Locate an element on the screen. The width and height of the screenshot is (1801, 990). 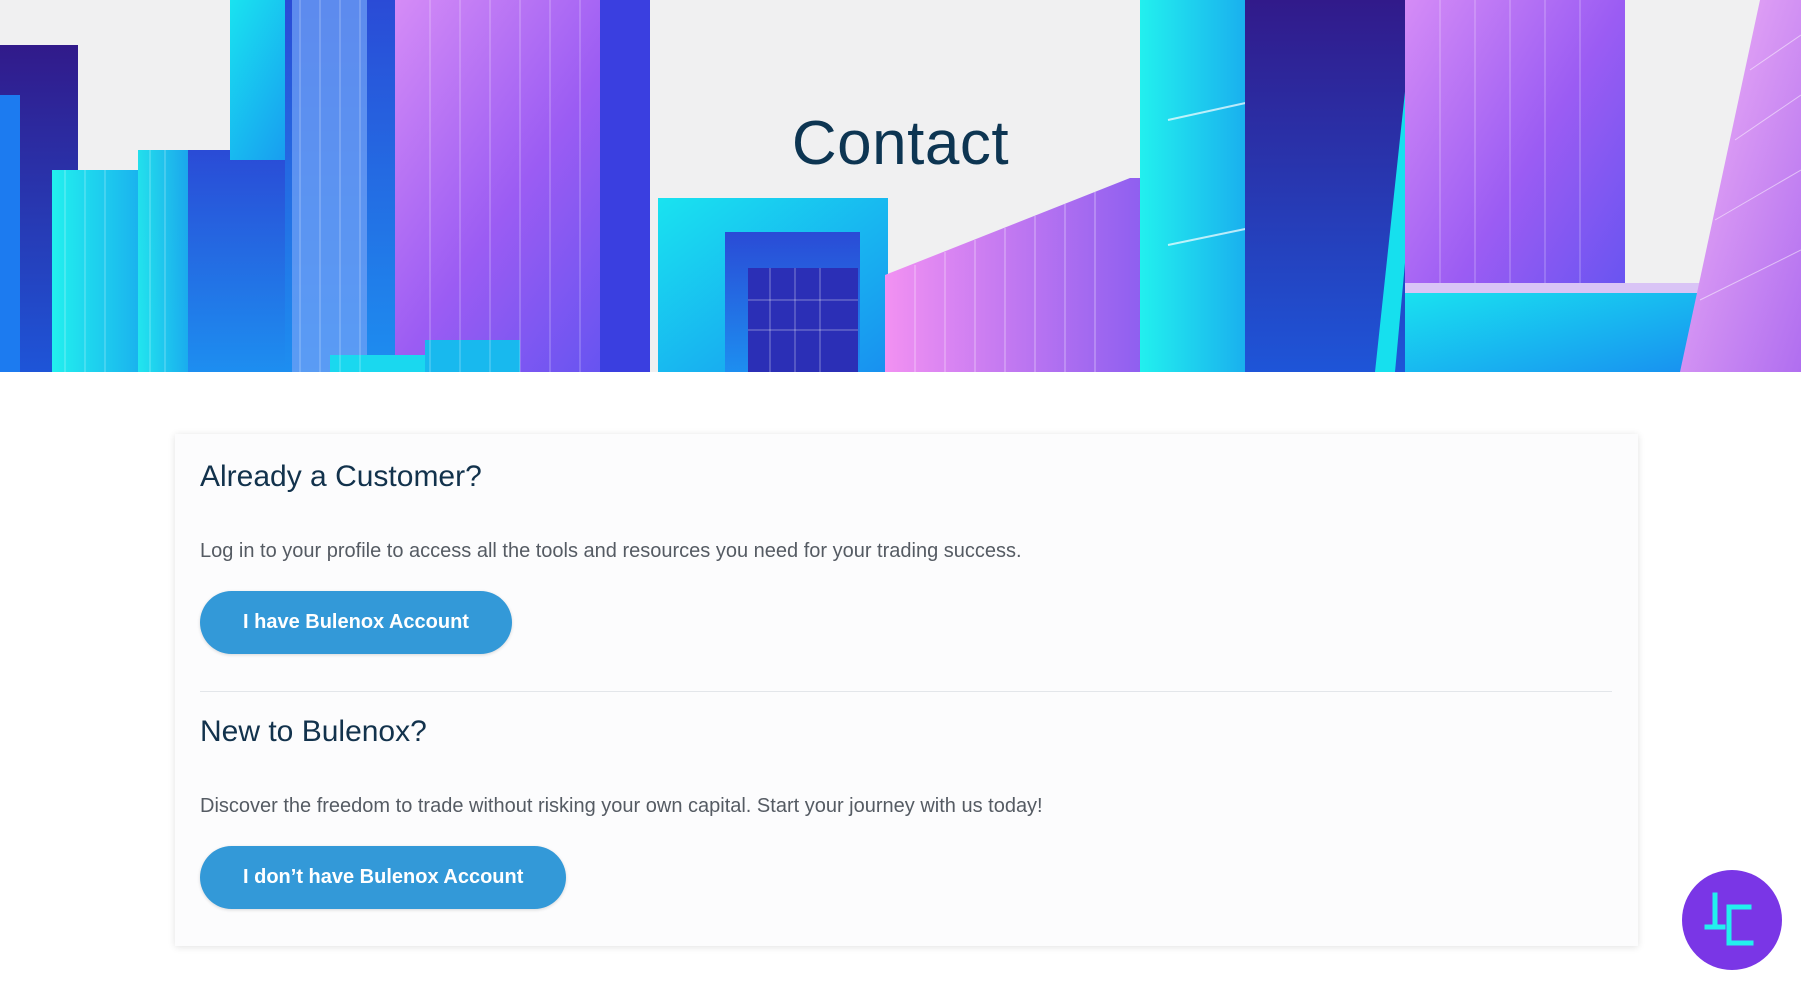
new-customer-title: New to Bulenox? is located at coordinates (313, 731).